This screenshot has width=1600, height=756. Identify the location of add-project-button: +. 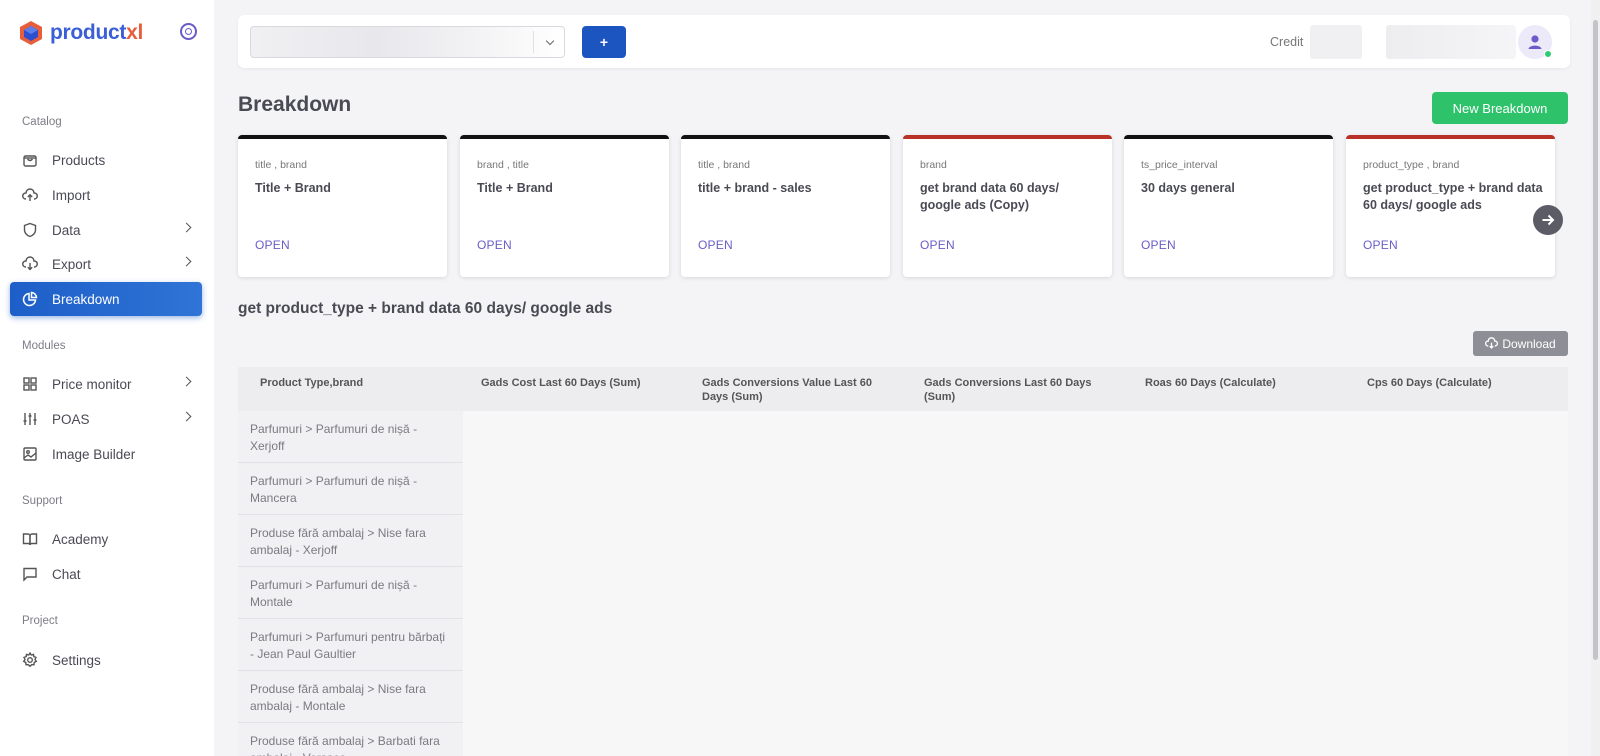
(604, 42).